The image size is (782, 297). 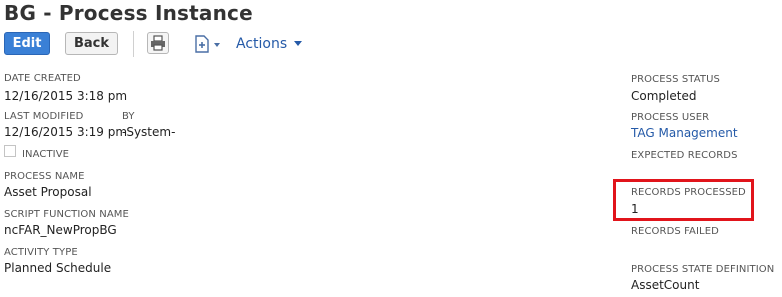 I want to click on inactive-checkbox, so click(x=10, y=151).